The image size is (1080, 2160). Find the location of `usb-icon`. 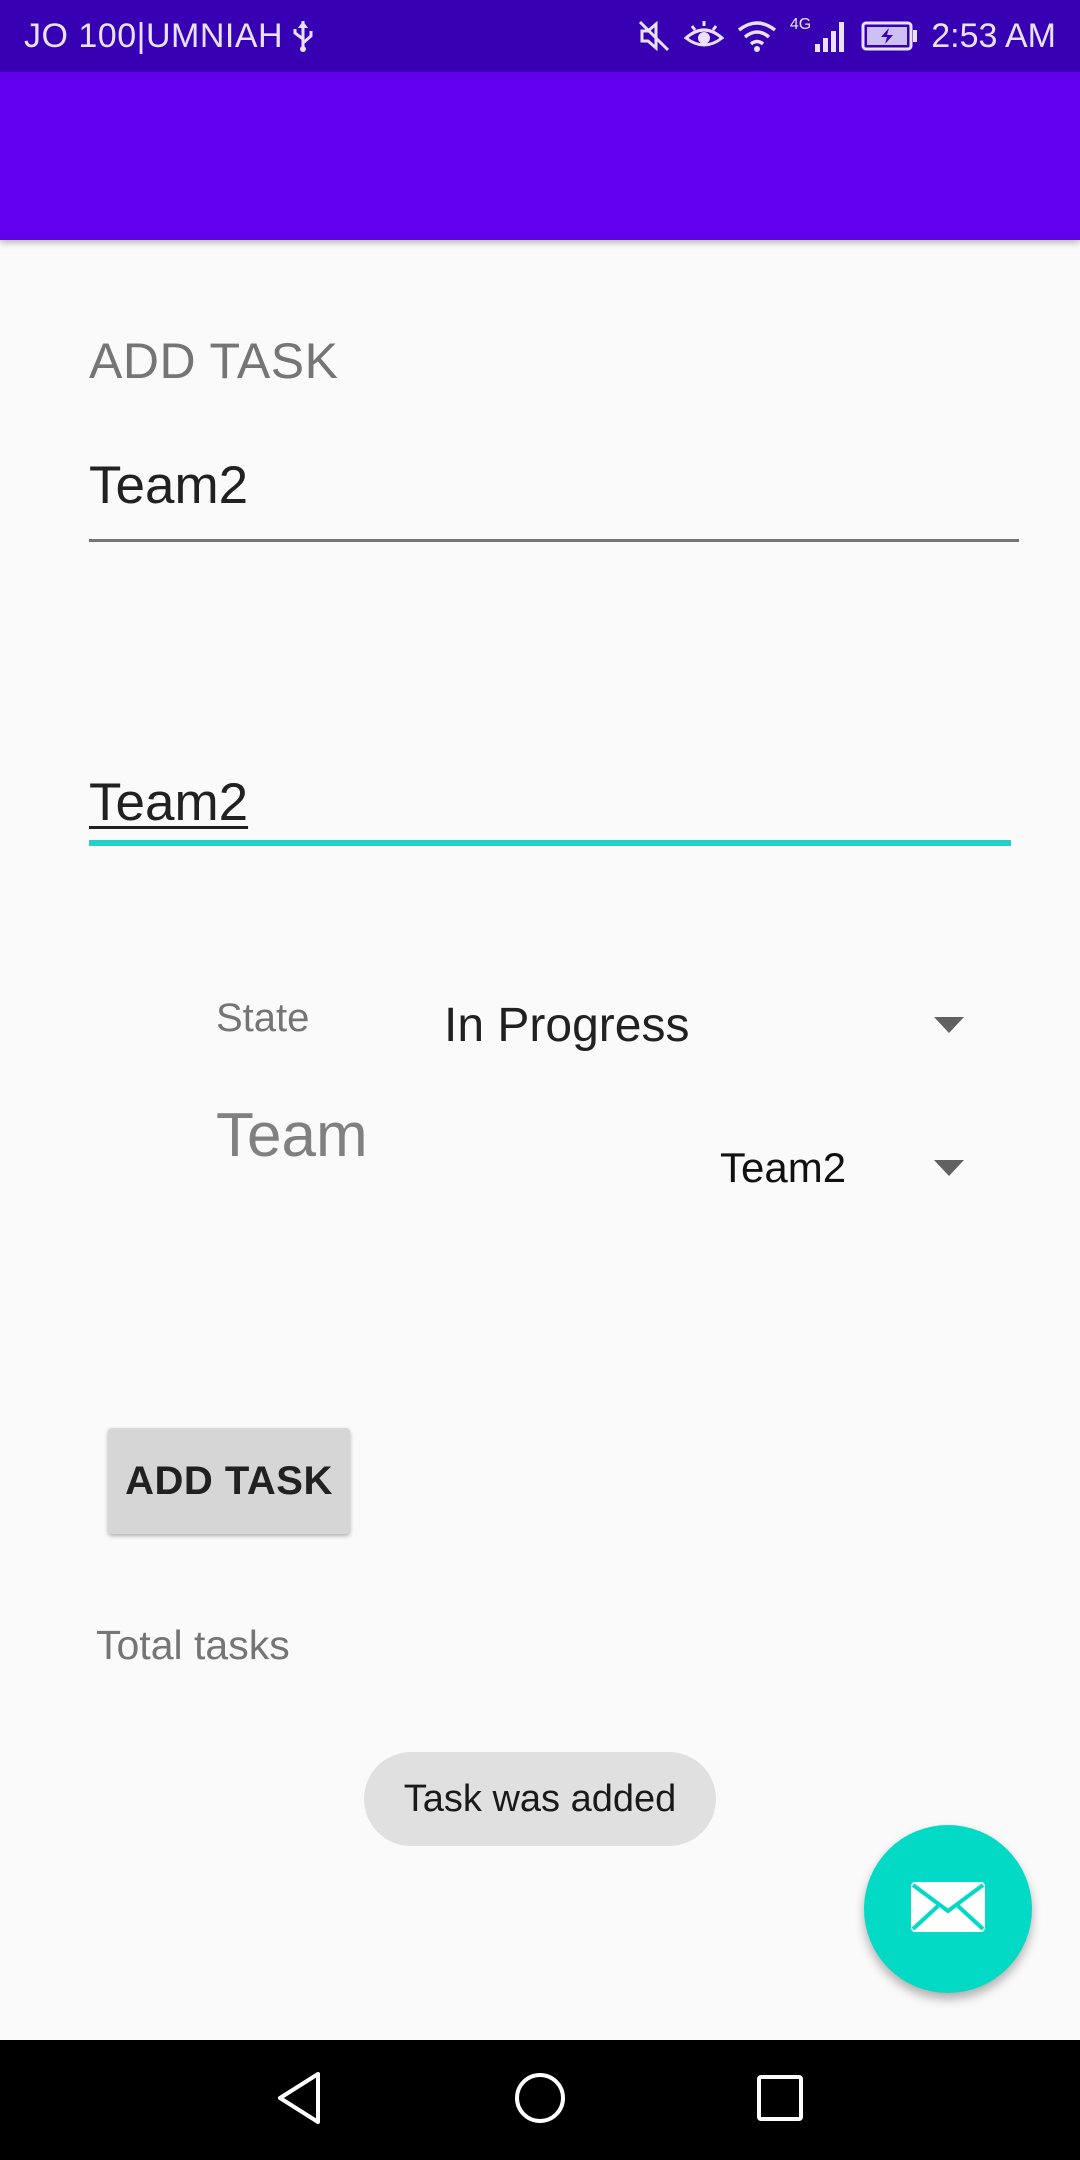

usb-icon is located at coordinates (303, 36).